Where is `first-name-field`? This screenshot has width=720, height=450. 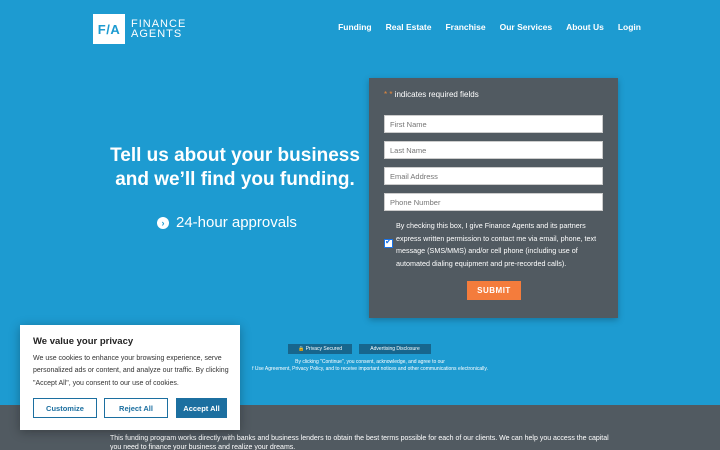 first-name-field is located at coordinates (493, 124).